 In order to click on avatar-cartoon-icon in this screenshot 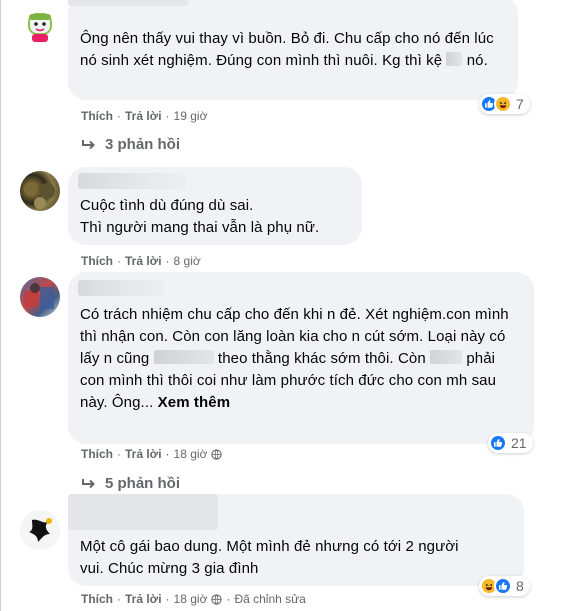, I will do `click(40, 24)`.